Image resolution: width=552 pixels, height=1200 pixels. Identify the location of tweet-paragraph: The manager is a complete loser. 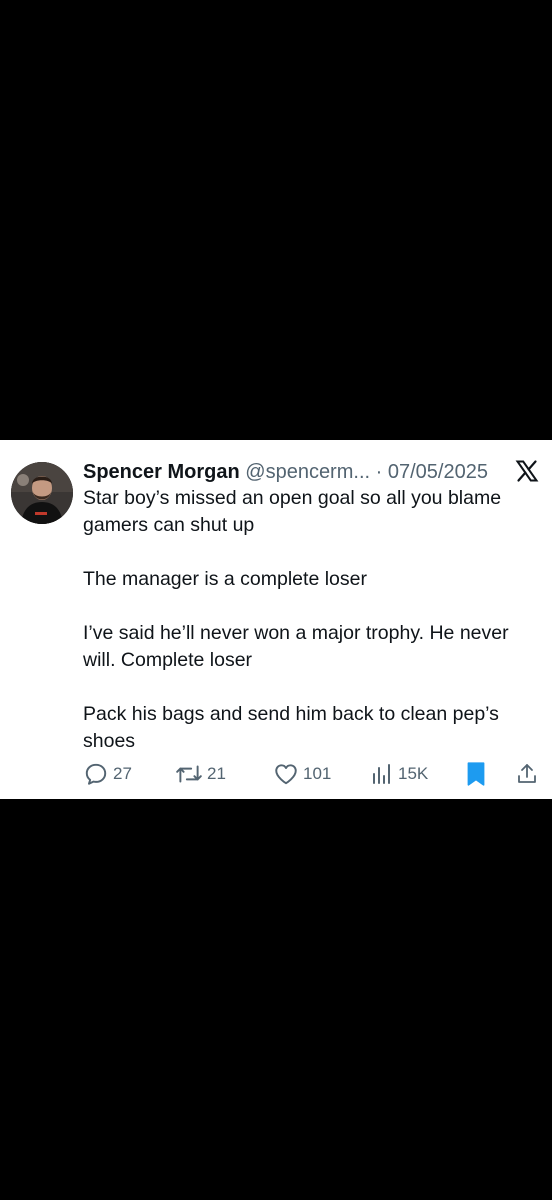
(225, 579).